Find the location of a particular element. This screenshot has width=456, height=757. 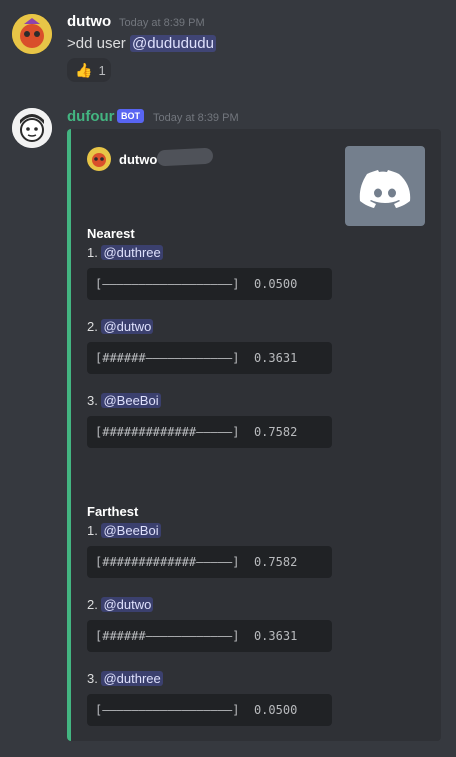

farthest-item-3: 3. @duthree is located at coordinates (125, 678).